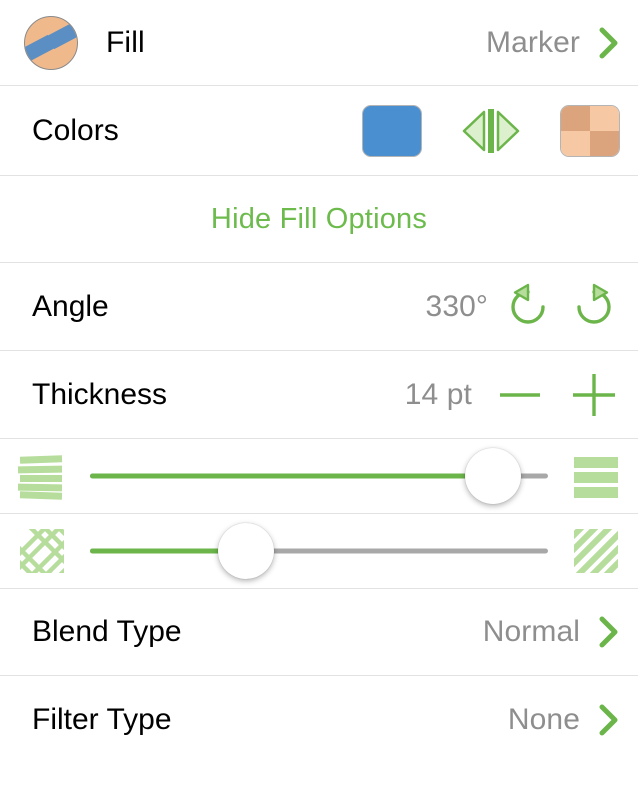 This screenshot has width=638, height=801. Describe the element at coordinates (491, 131) in the screenshot. I see `swap-colors-icon` at that location.